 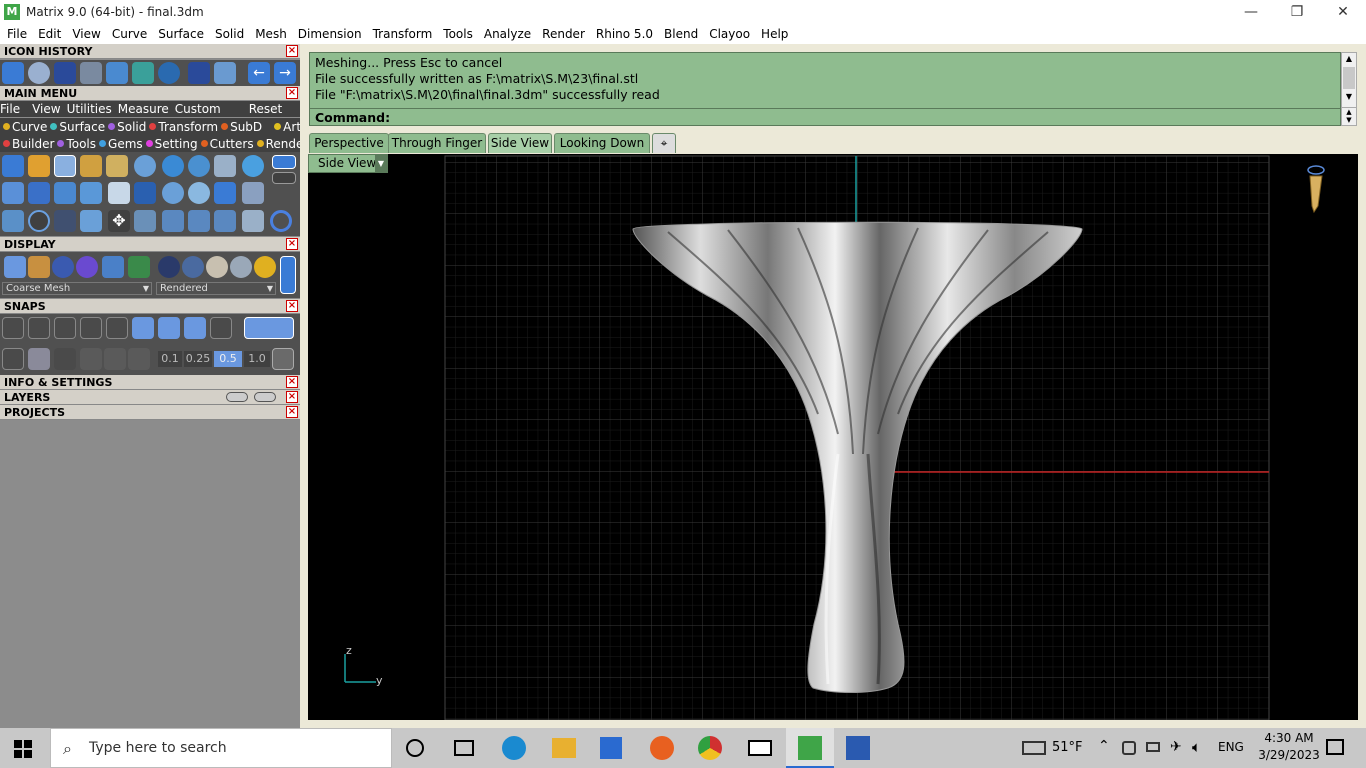 I want to click on pyramid-icon, so click(x=117, y=73).